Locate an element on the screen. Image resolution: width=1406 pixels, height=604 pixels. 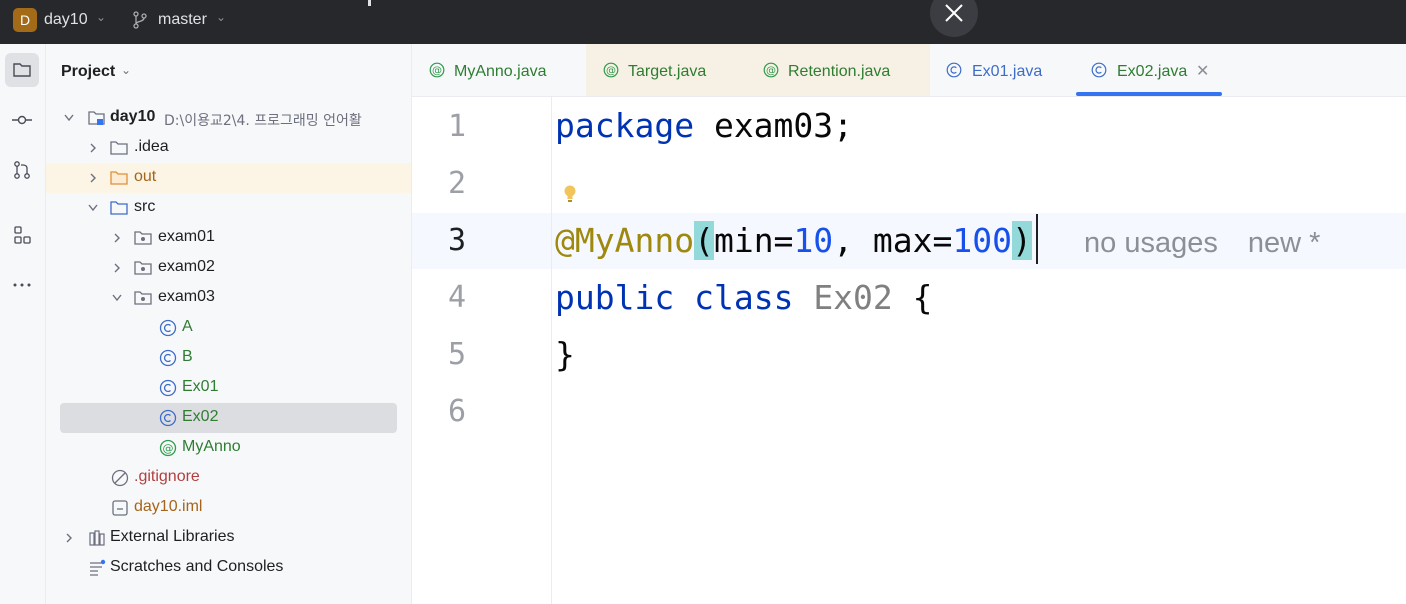
line-number: 2 is located at coordinates (457, 183).